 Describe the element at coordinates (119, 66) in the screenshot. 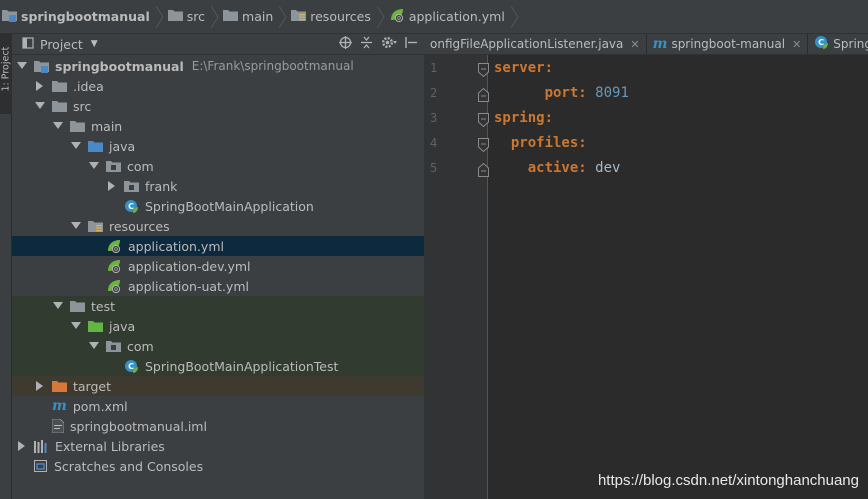

I see `tree-item-label: springbootmanual` at that location.